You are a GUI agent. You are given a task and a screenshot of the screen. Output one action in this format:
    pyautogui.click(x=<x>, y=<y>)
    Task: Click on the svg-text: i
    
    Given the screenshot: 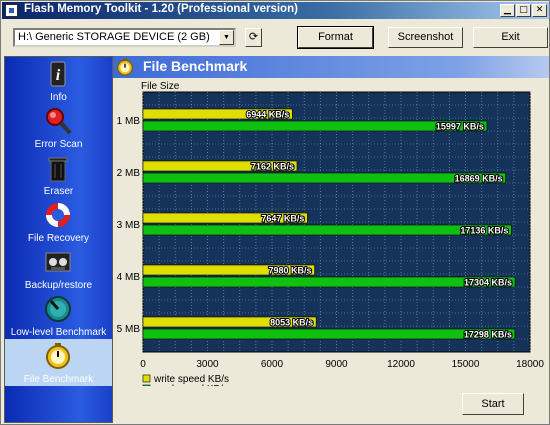 What is the action you would take?
    pyautogui.click(x=58, y=75)
    